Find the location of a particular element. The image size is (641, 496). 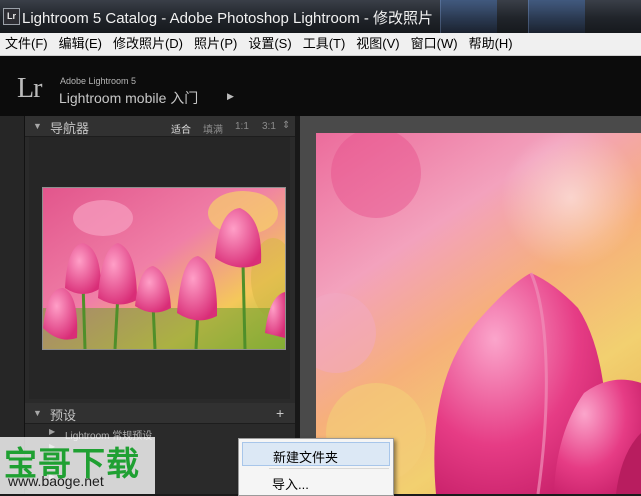

add-icon: + is located at coordinates (280, 413).